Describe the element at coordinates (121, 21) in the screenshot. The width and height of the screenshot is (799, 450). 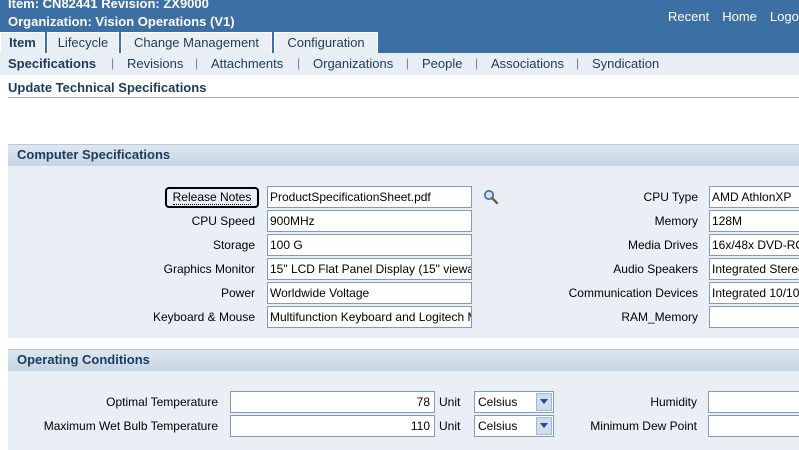
I see `organization-text: Organization: Vision Operations (V1)` at that location.